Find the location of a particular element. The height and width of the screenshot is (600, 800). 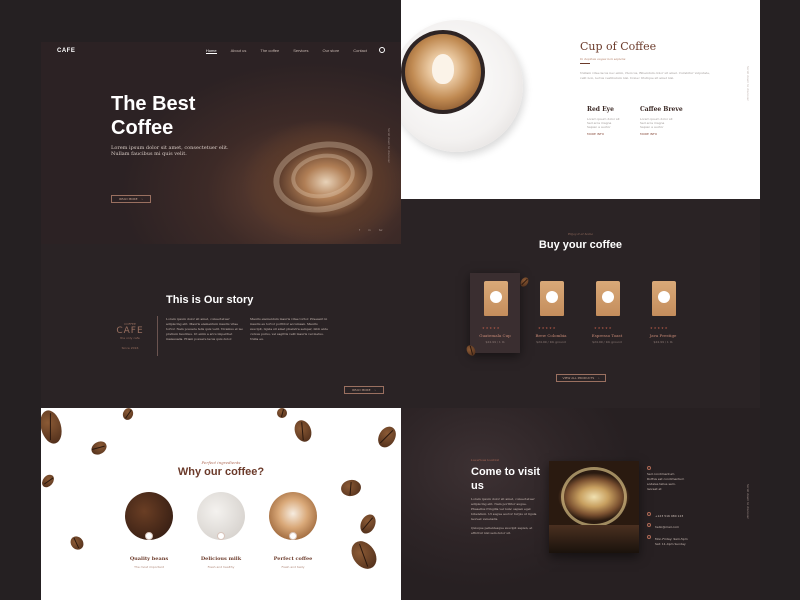

nav-home: Home is located at coordinates (211, 51).